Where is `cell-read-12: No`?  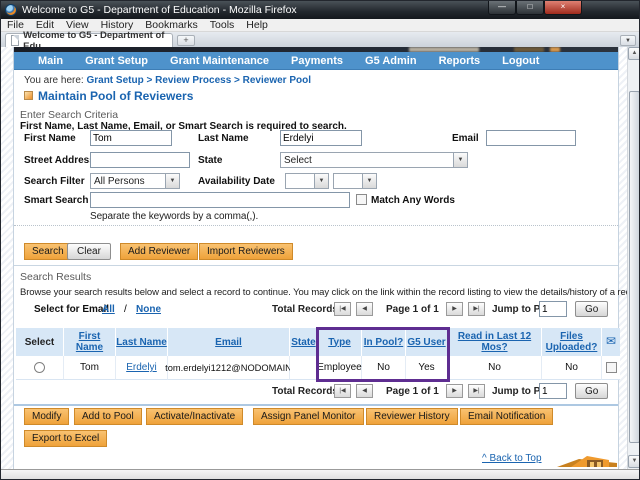
cell-read-12: No is located at coordinates (495, 368).